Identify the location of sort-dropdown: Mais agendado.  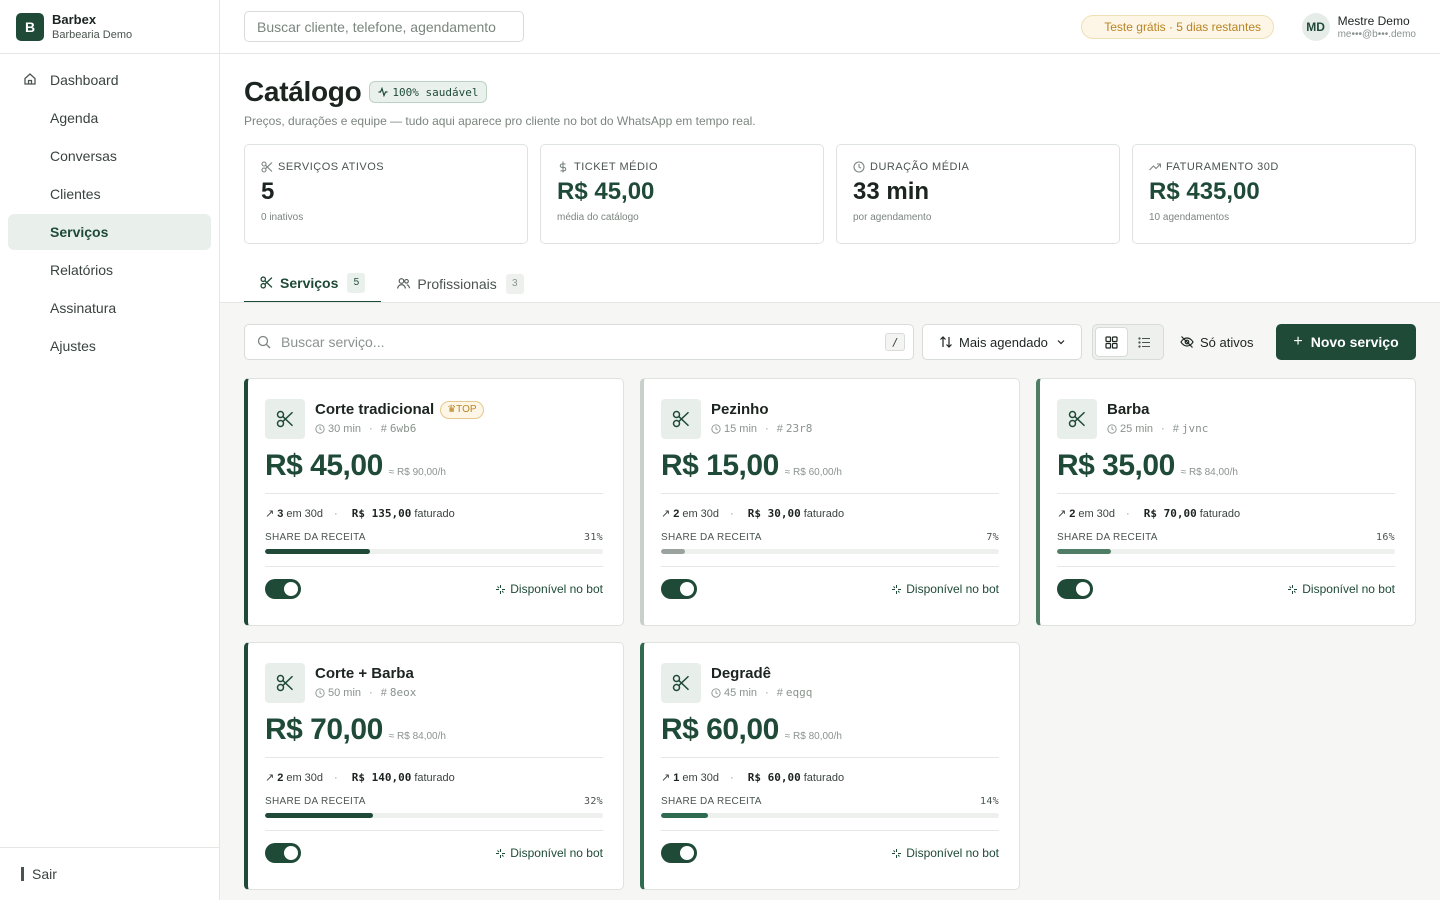
(1002, 342).